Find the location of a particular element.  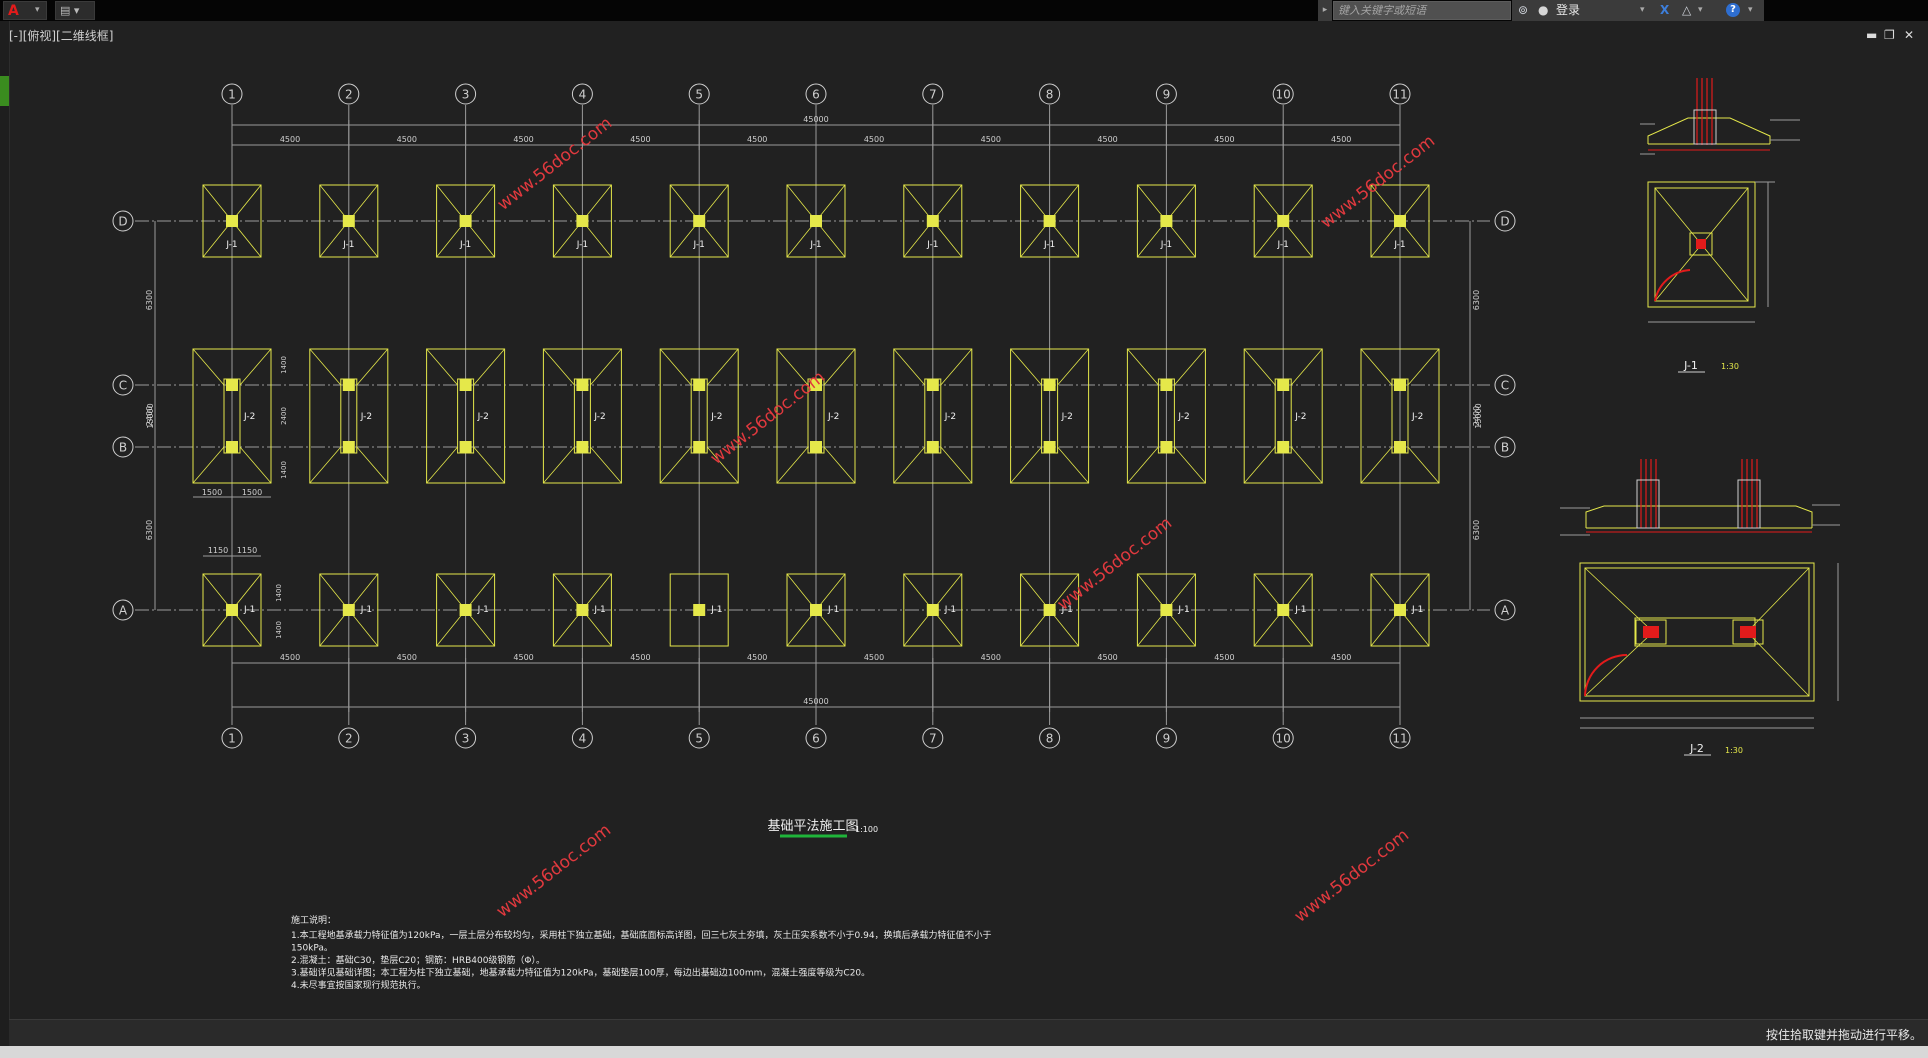

search-expand-icon: ▸ is located at coordinates (1325, 10).